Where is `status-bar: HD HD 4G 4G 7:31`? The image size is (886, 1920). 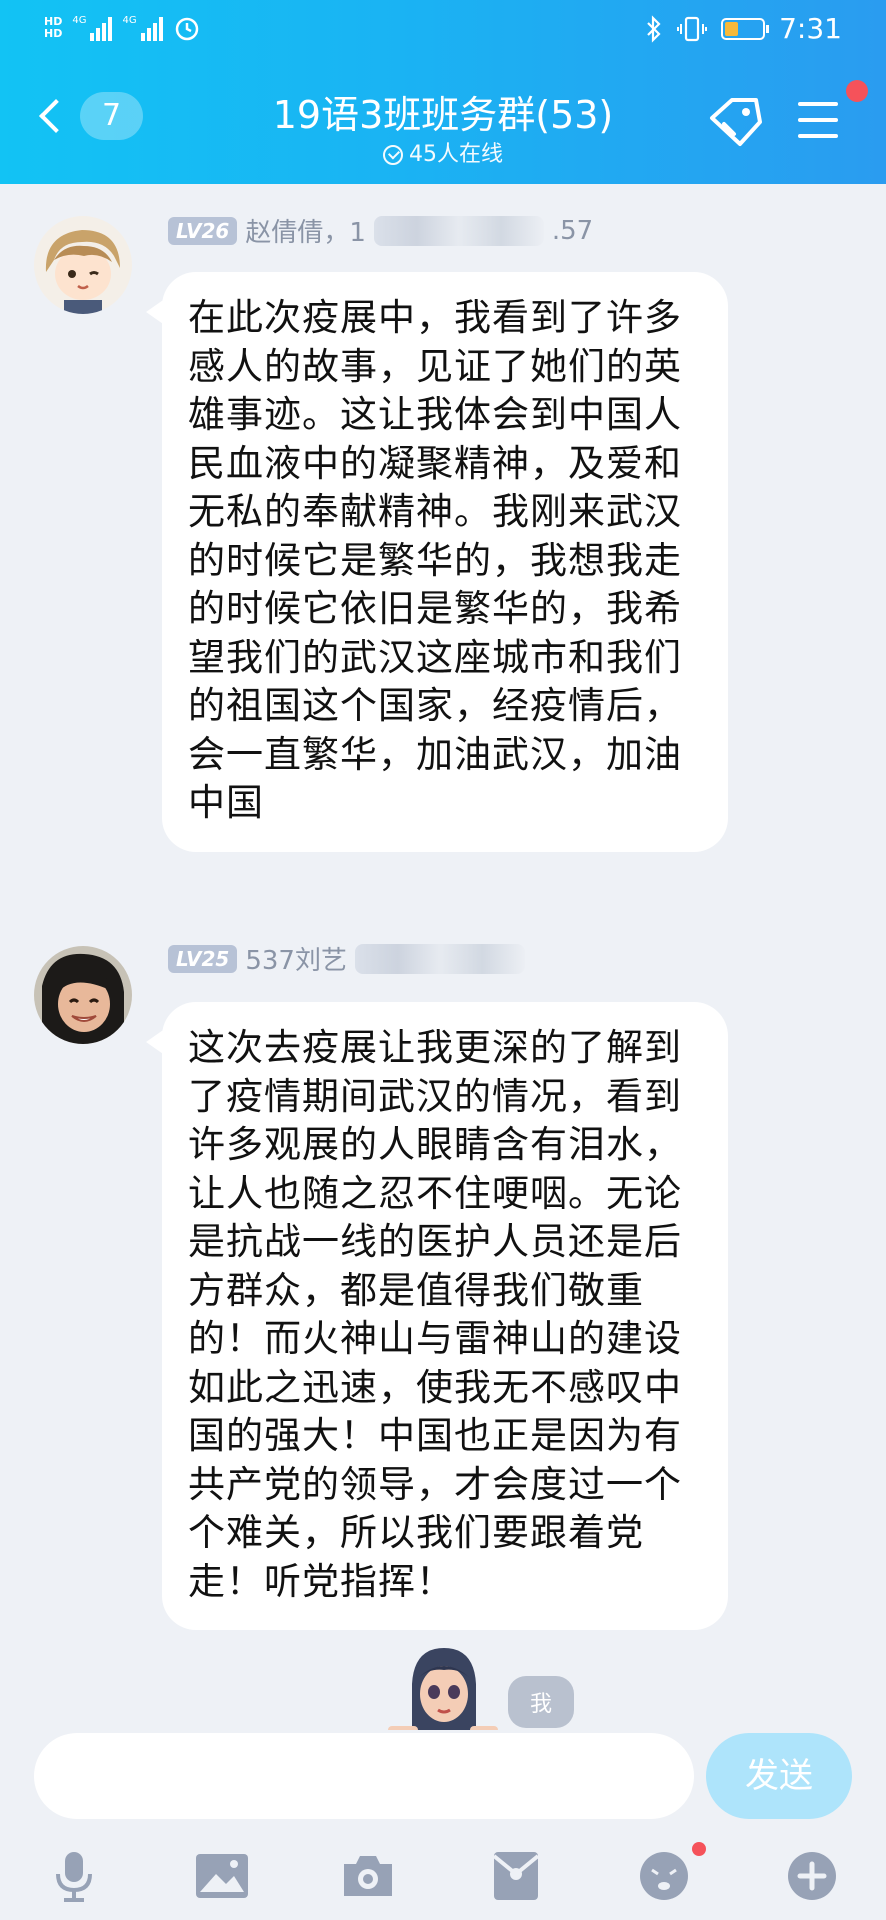
status-bar: HD HD 4G 4G 7:31 is located at coordinates (443, 31).